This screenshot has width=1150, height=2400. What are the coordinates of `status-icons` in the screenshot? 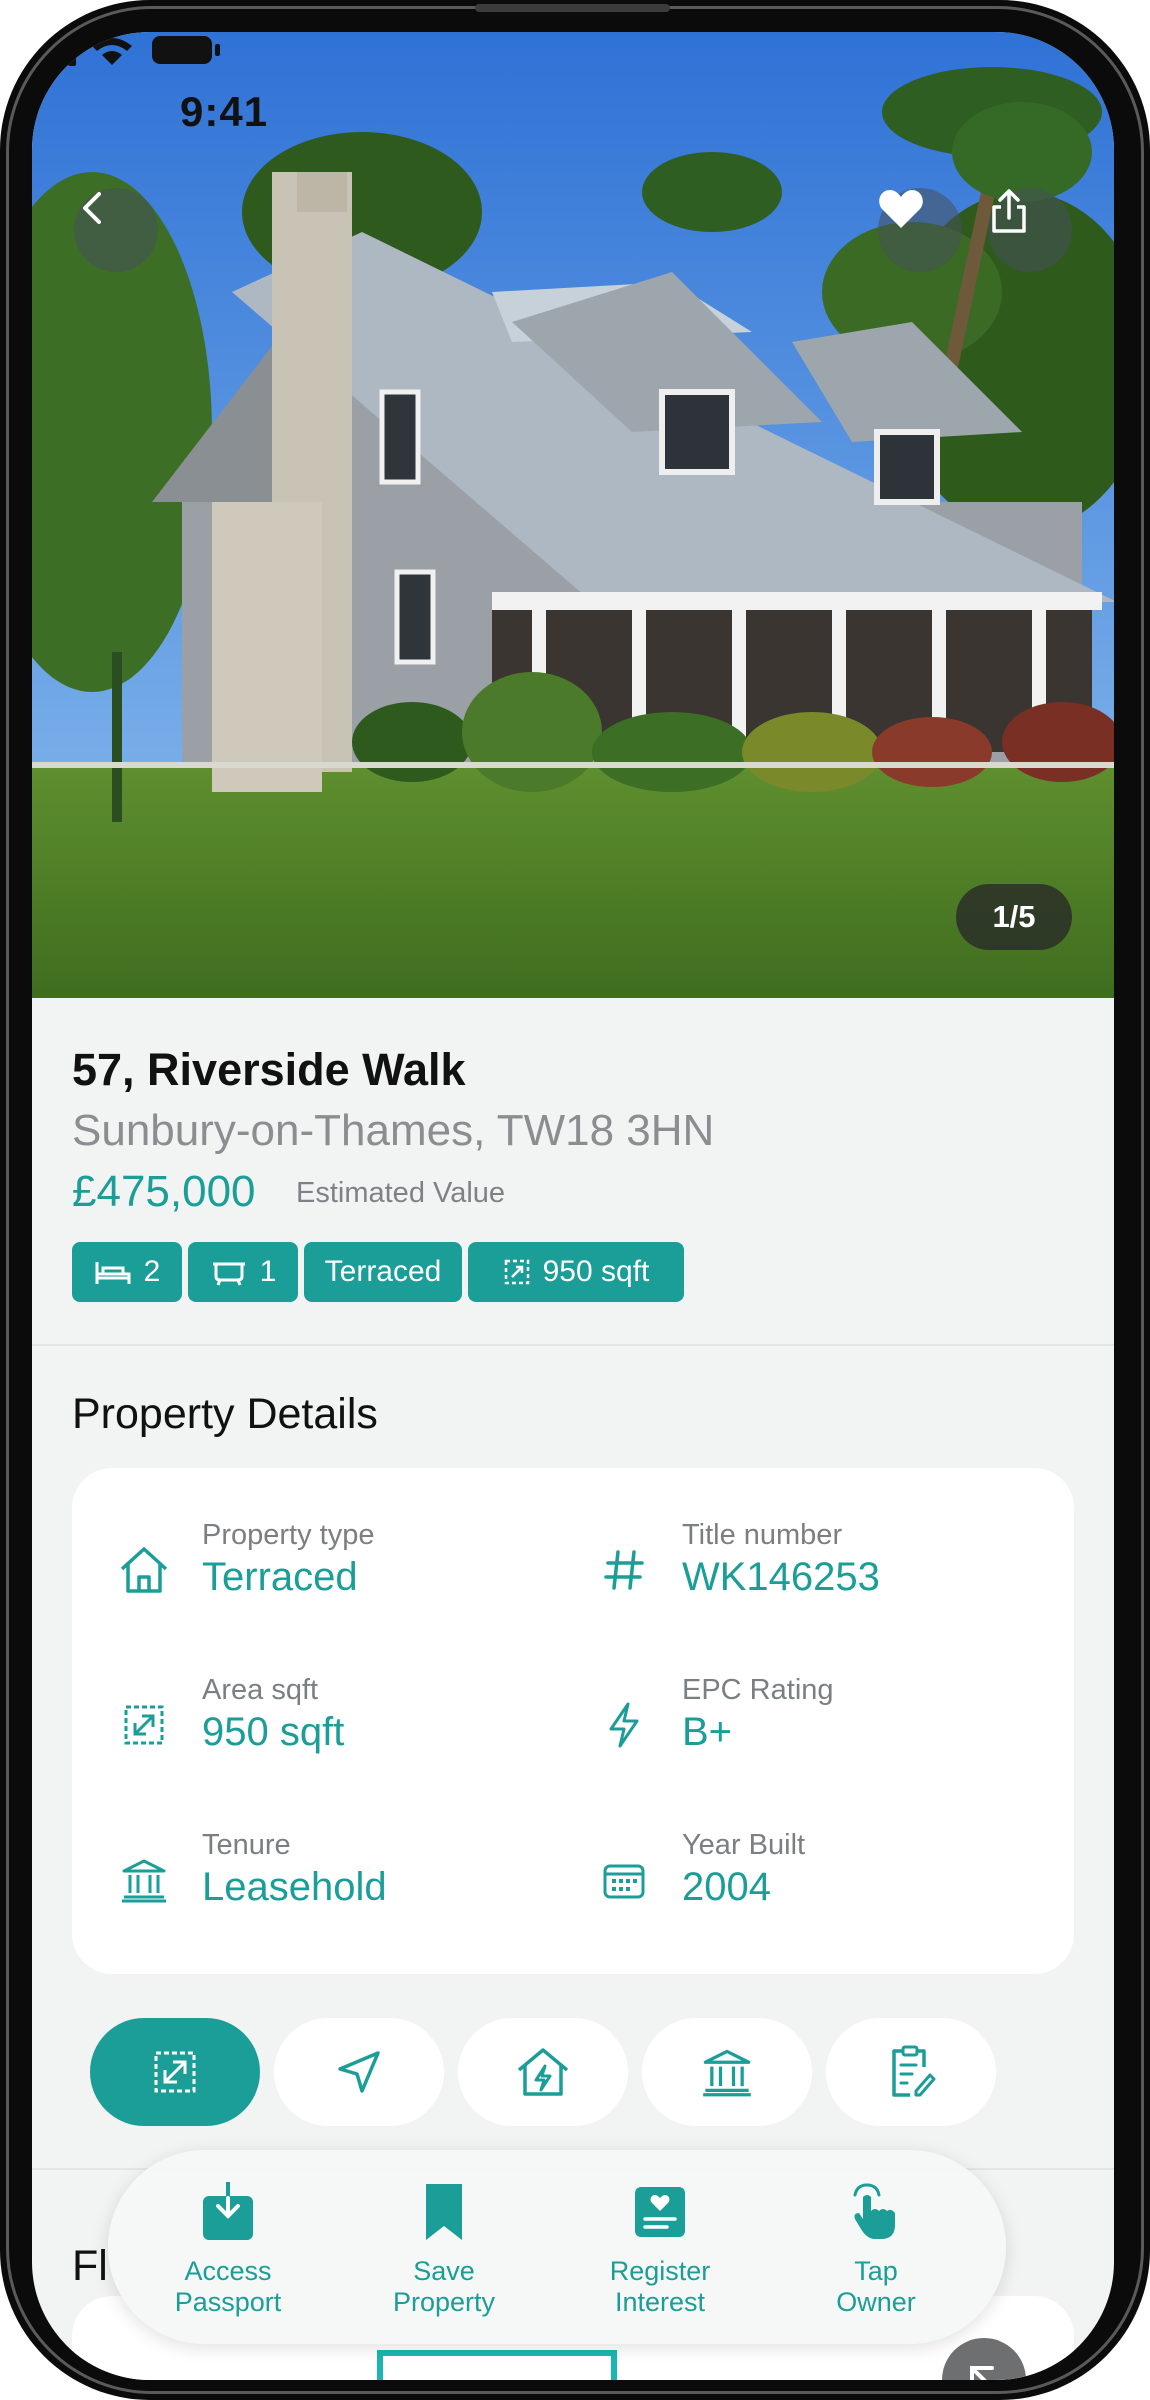 It's located at (126, 49).